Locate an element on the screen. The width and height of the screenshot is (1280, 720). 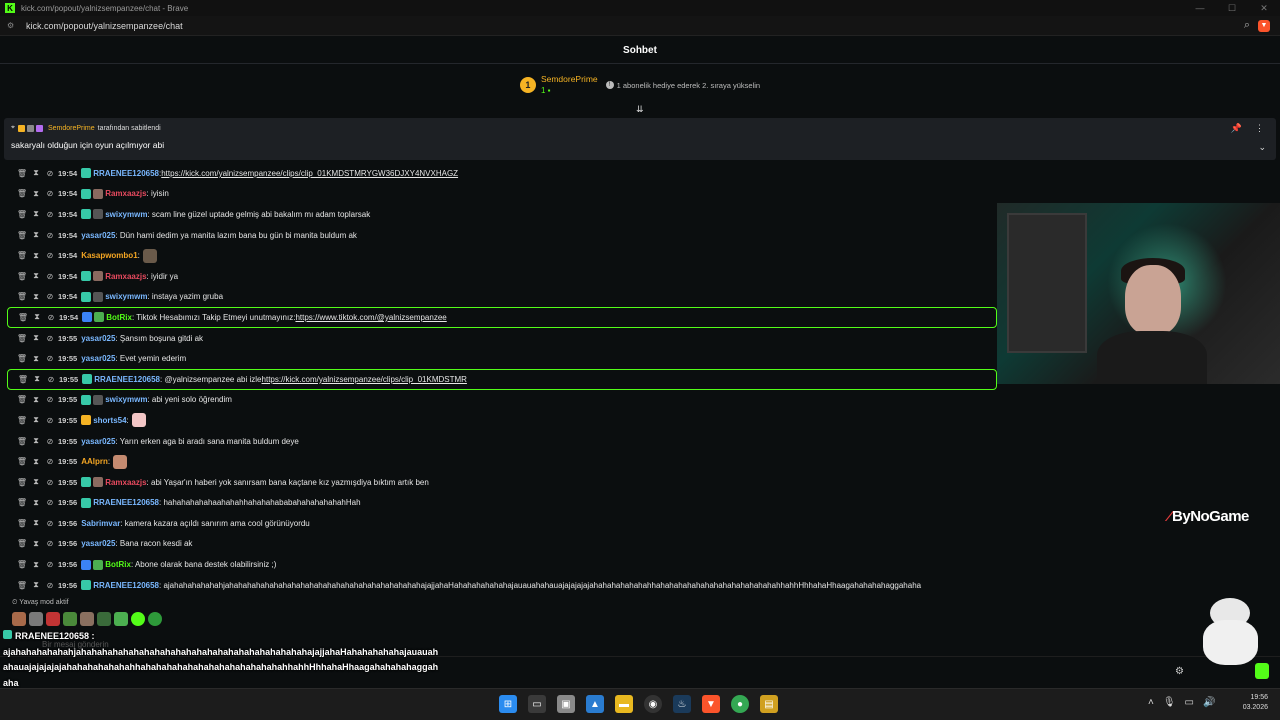
pinned-by-user: SemdorePrime is located at coordinates (71, 128).